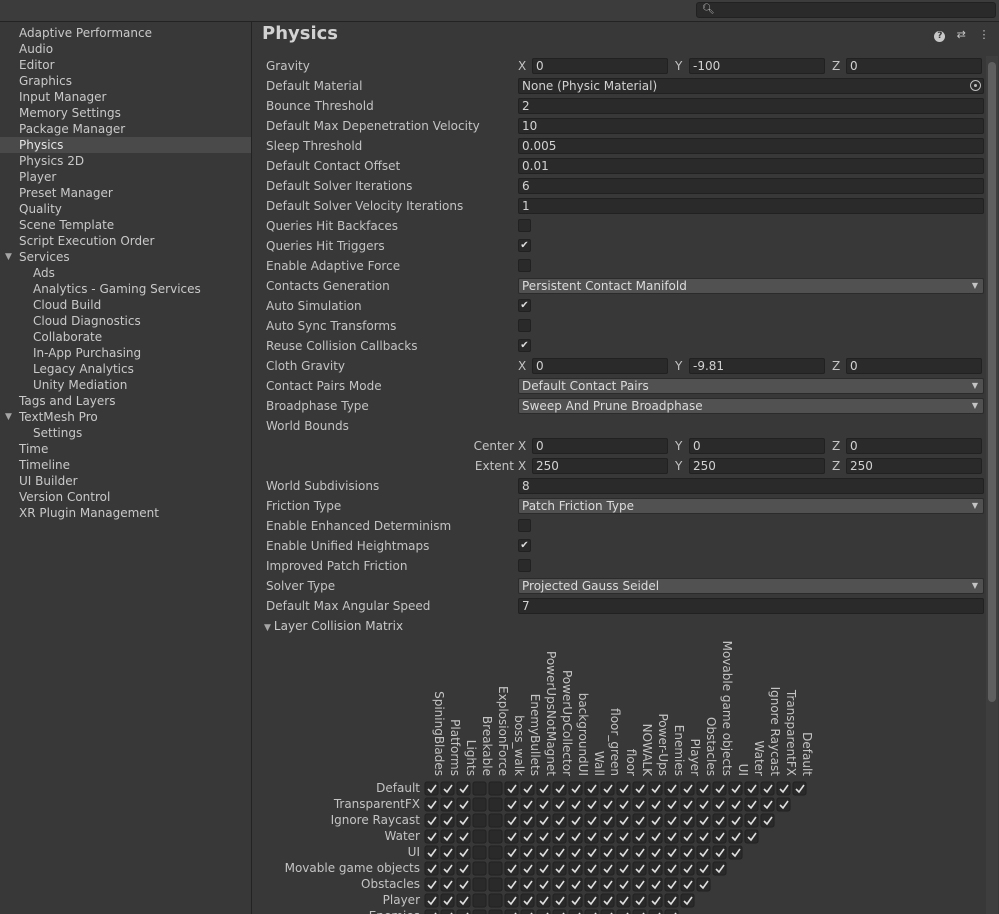 The width and height of the screenshot is (999, 914). What do you see at coordinates (992, 382) in the screenshot?
I see `scrollbar-thumb` at bounding box center [992, 382].